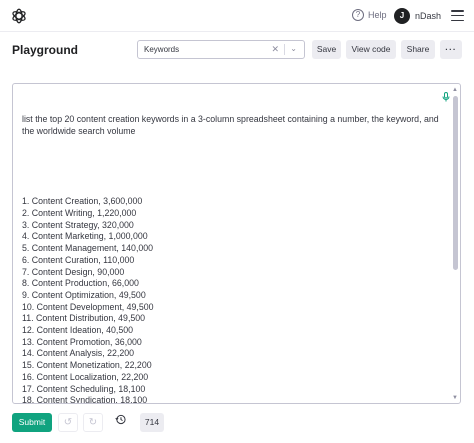 Image resolution: width=474 pixels, height=443 pixels. I want to click on save-button: Save, so click(326, 49).